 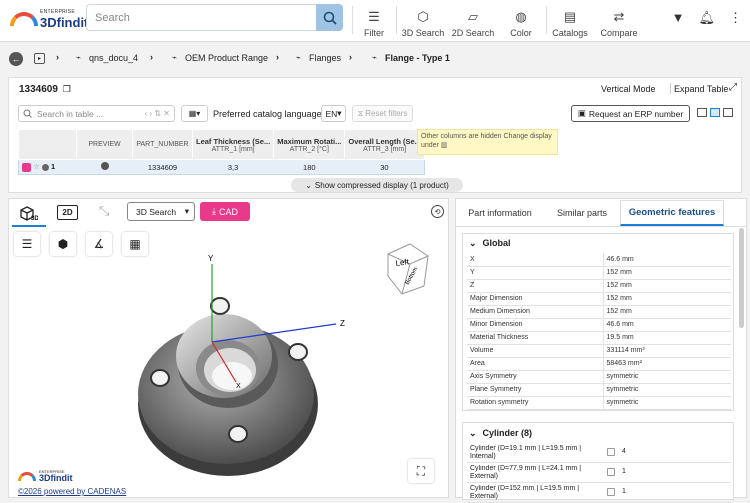 What do you see at coordinates (598, 433) in the screenshot?
I see `cylinder-section-header: ⌄ Cylinder (8)` at bounding box center [598, 433].